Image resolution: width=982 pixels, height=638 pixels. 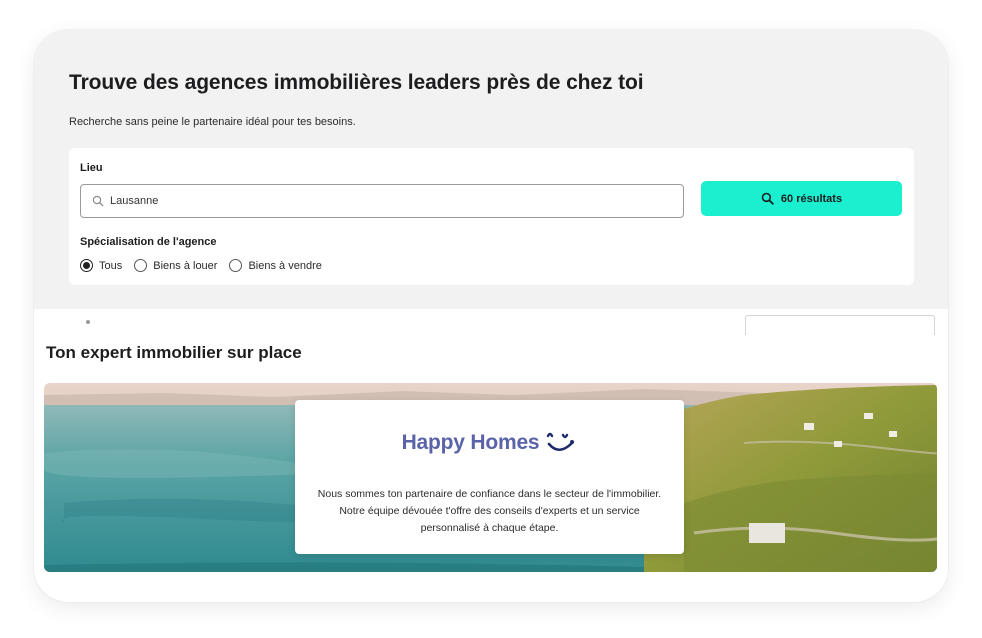 I want to click on location-label: Lieu, so click(x=91, y=168).